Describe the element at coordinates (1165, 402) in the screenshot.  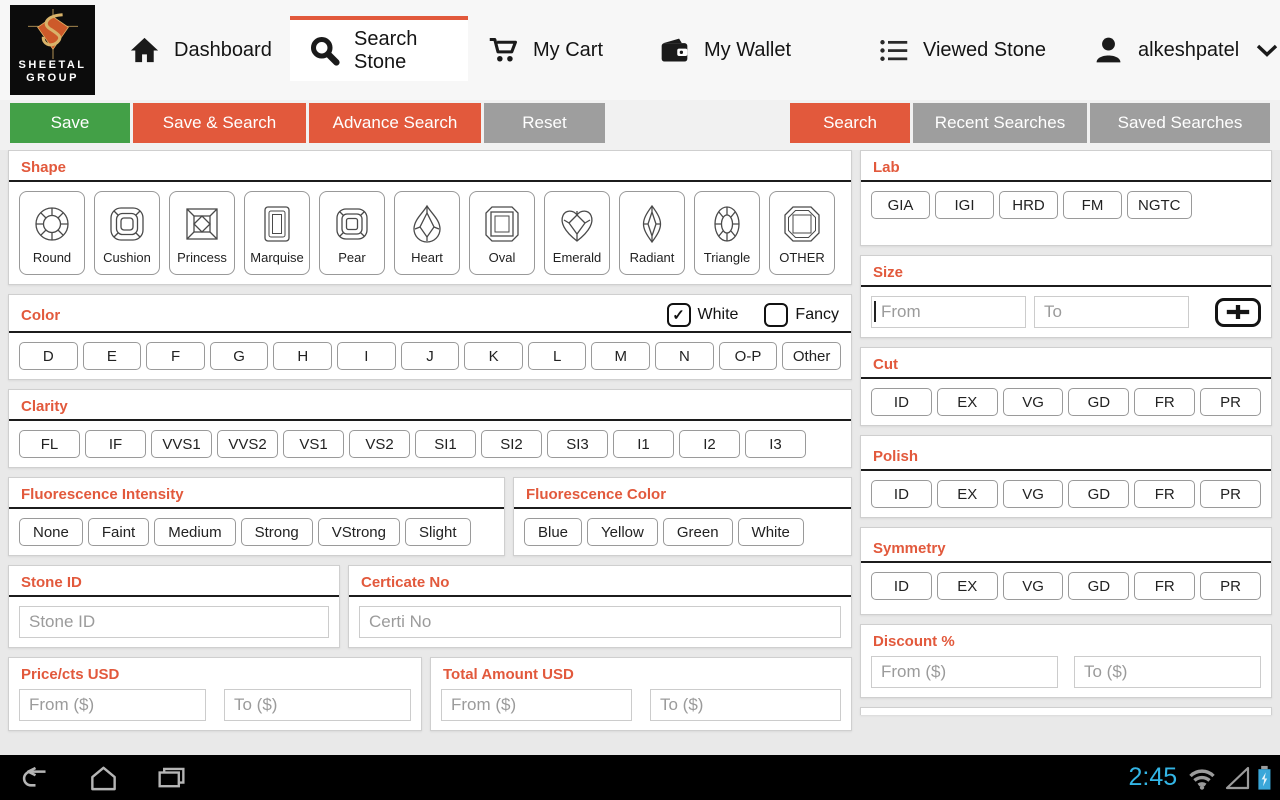
I see `cut-option-button: FR` at that location.